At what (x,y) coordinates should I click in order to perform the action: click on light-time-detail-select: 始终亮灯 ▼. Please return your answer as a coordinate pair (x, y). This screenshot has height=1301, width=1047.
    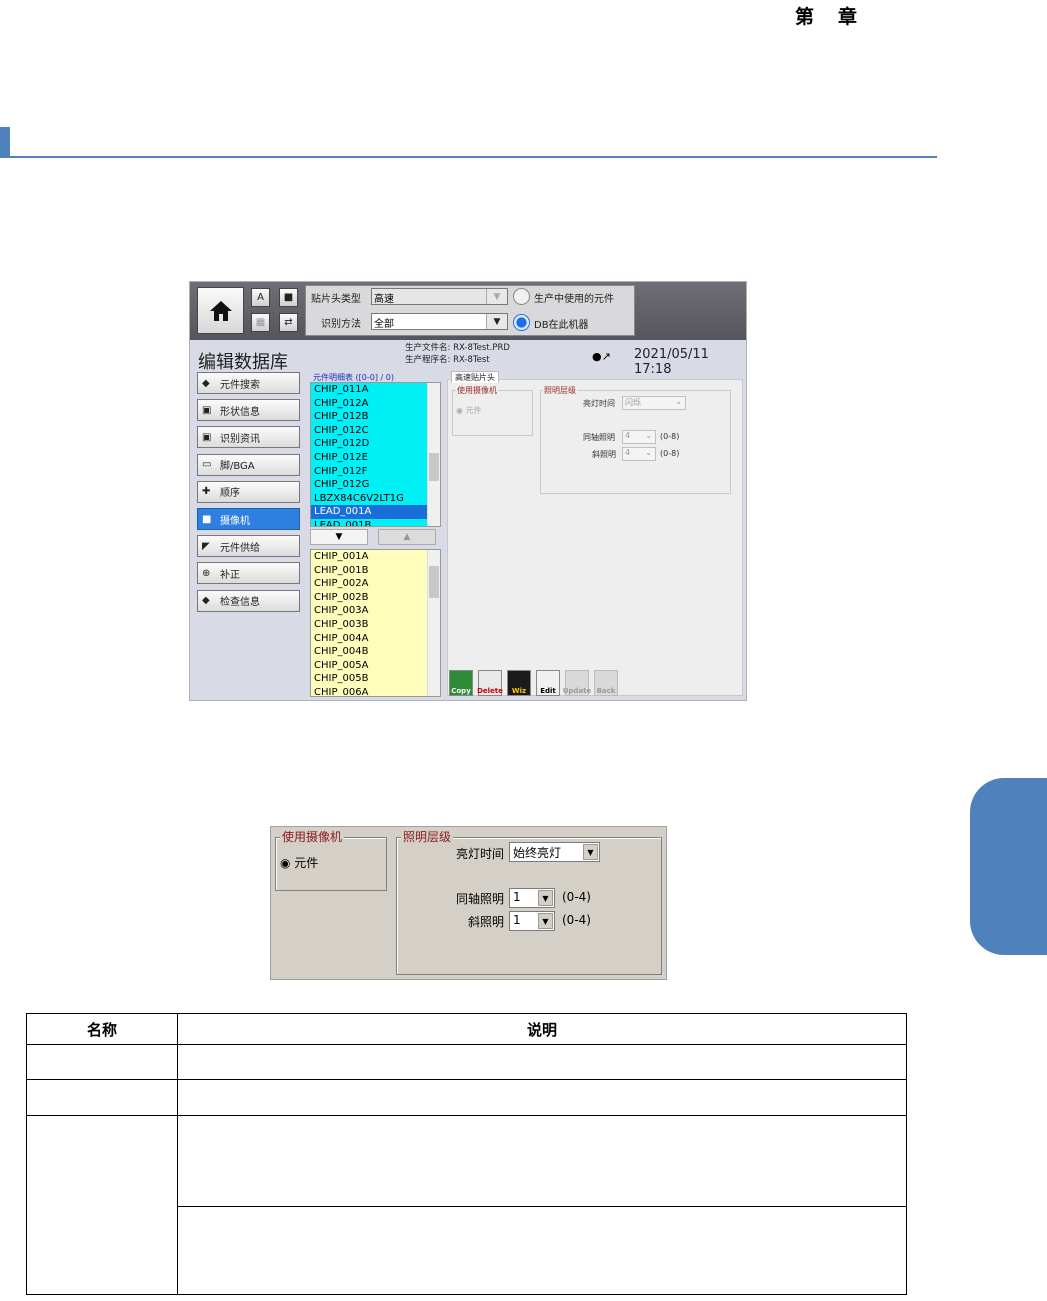
    Looking at the image, I should click on (554, 852).